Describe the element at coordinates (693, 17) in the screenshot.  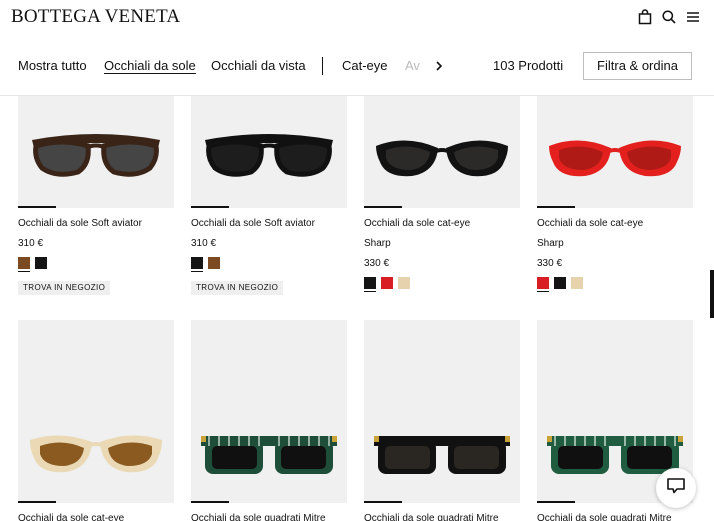
I see `menu-icon` at that location.